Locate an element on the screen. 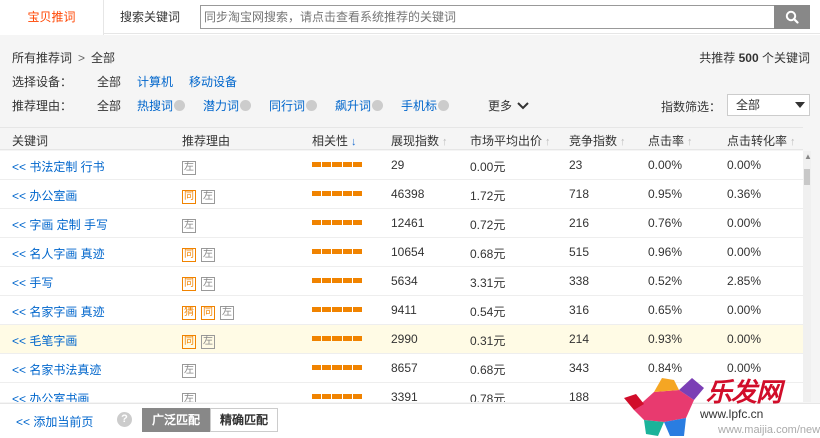 The height and width of the screenshot is (438, 820). table-row: << 办公室画 同左 46398 1.72元 718 0.95% 0.36% is located at coordinates (401, 194).